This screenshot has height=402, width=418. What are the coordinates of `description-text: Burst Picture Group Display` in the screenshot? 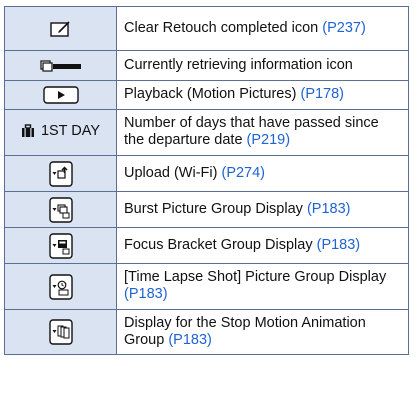 It's located at (215, 208).